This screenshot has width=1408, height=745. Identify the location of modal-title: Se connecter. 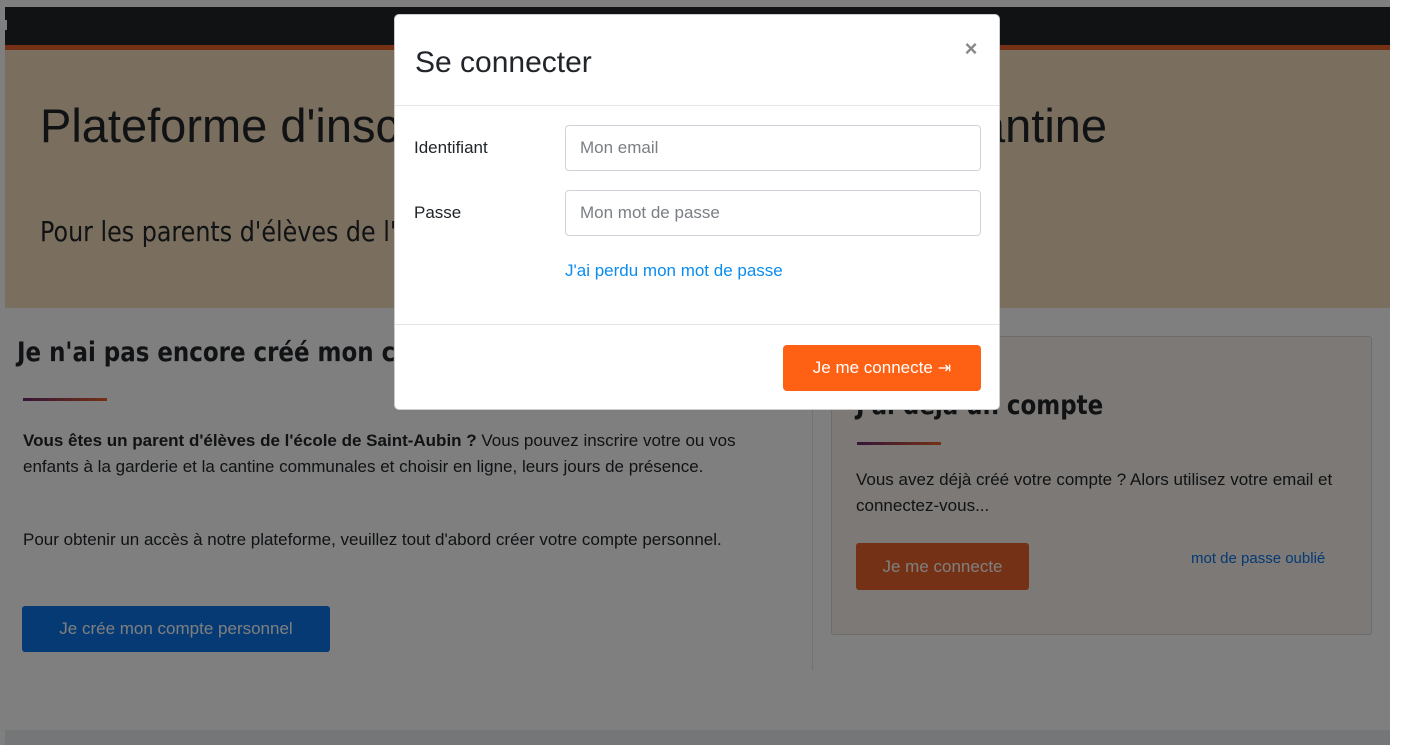
(503, 62).